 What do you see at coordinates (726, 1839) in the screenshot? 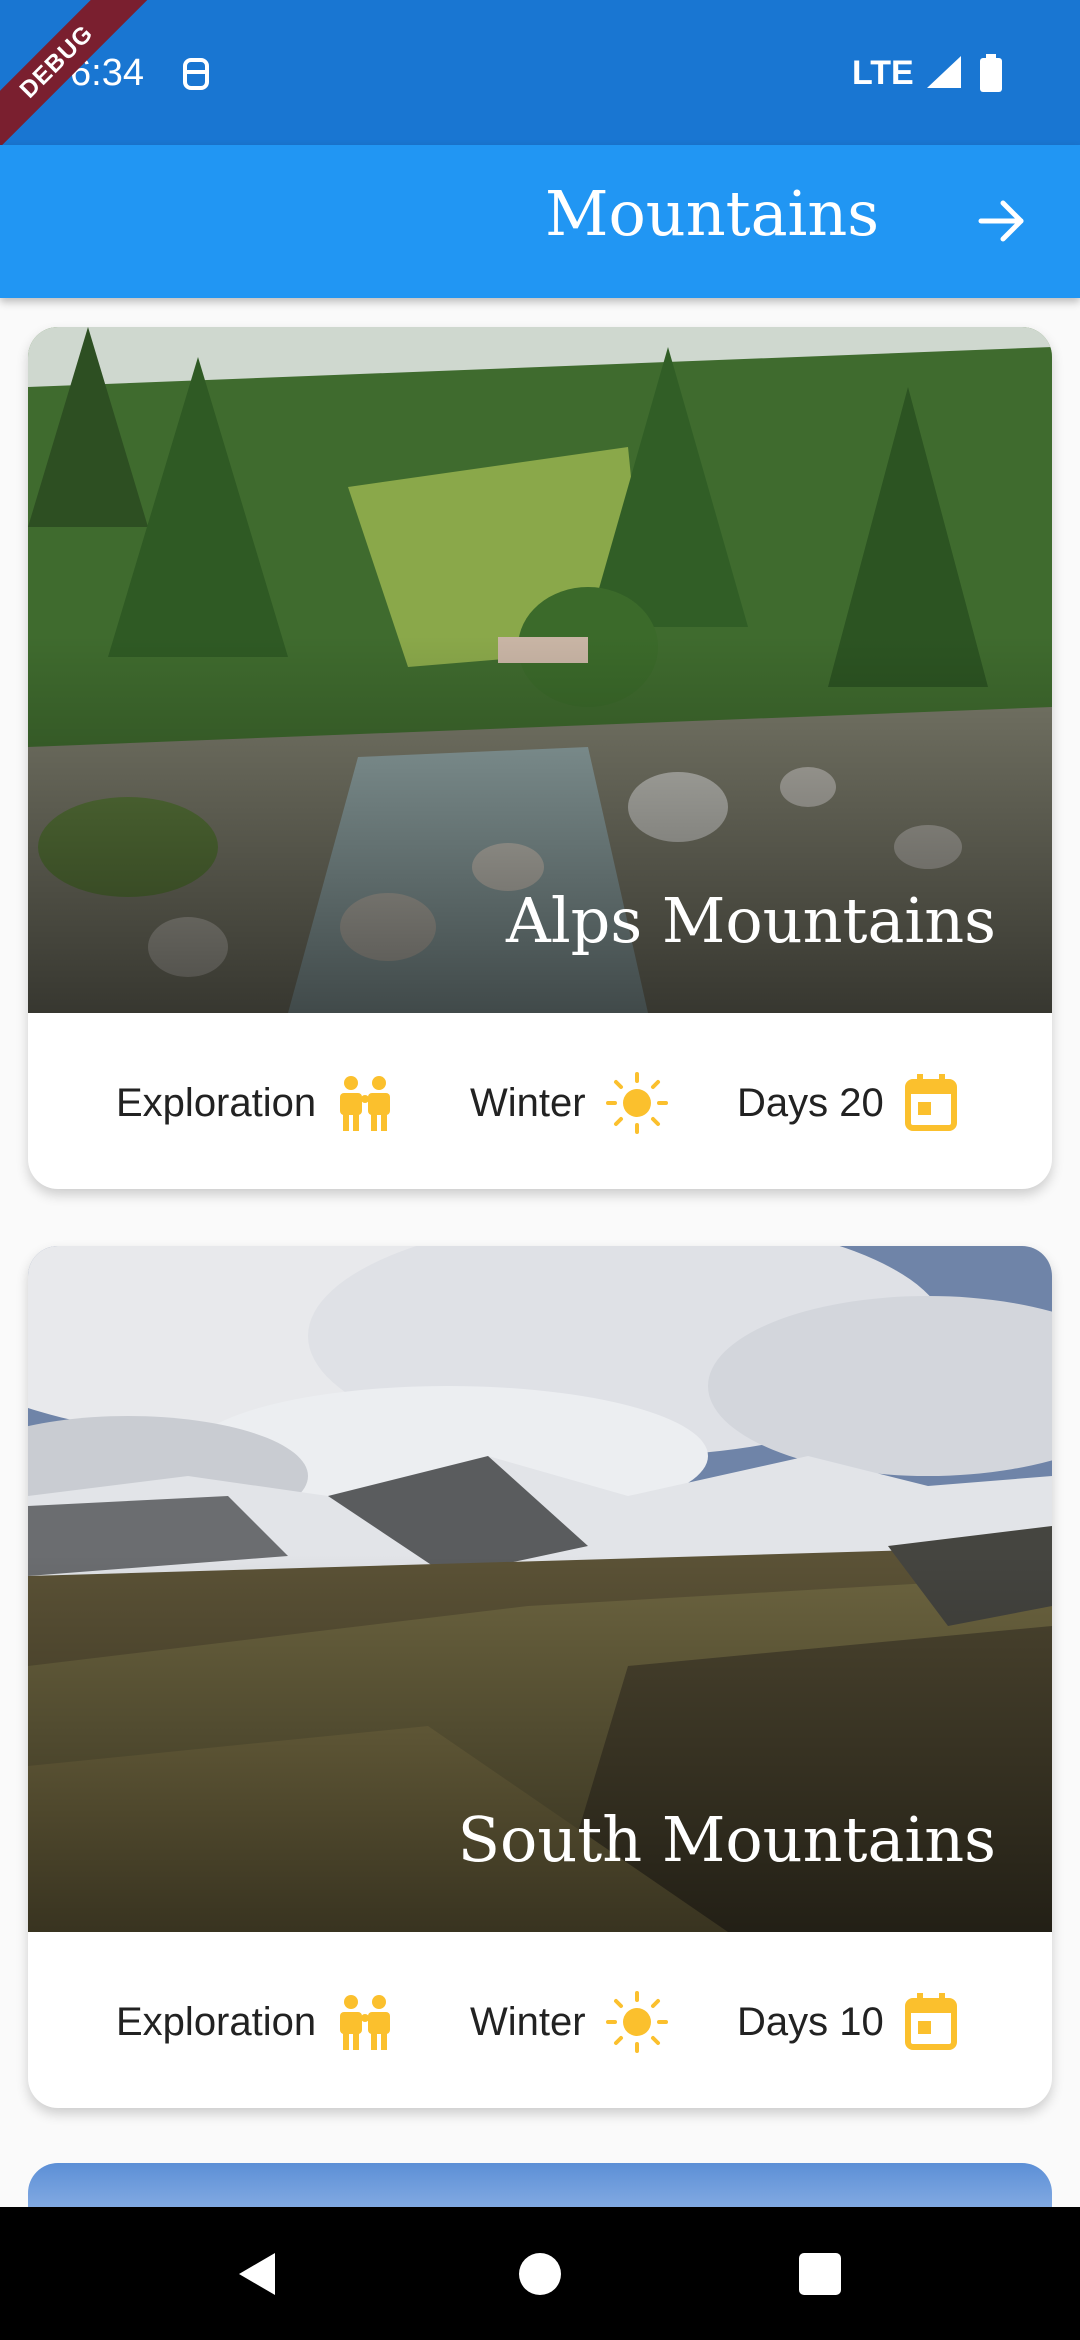
I see `card-title: South Mountains` at bounding box center [726, 1839].